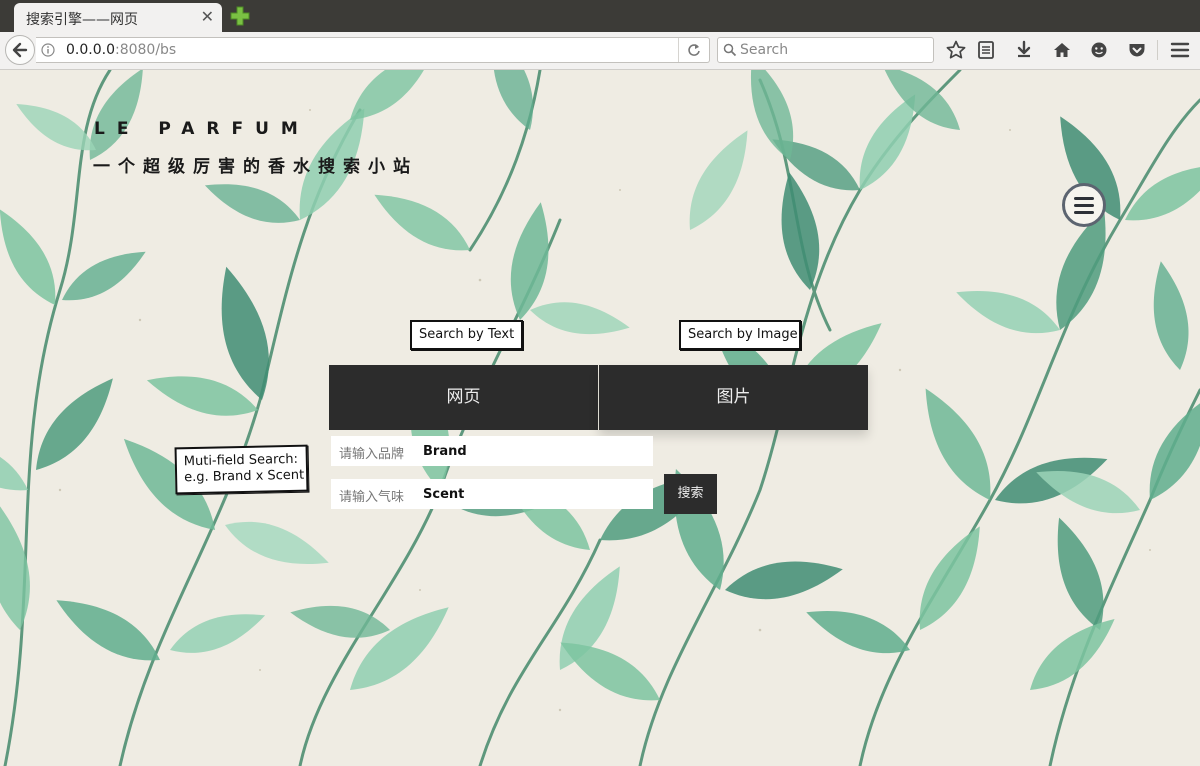  I want to click on back-button, so click(20, 50).